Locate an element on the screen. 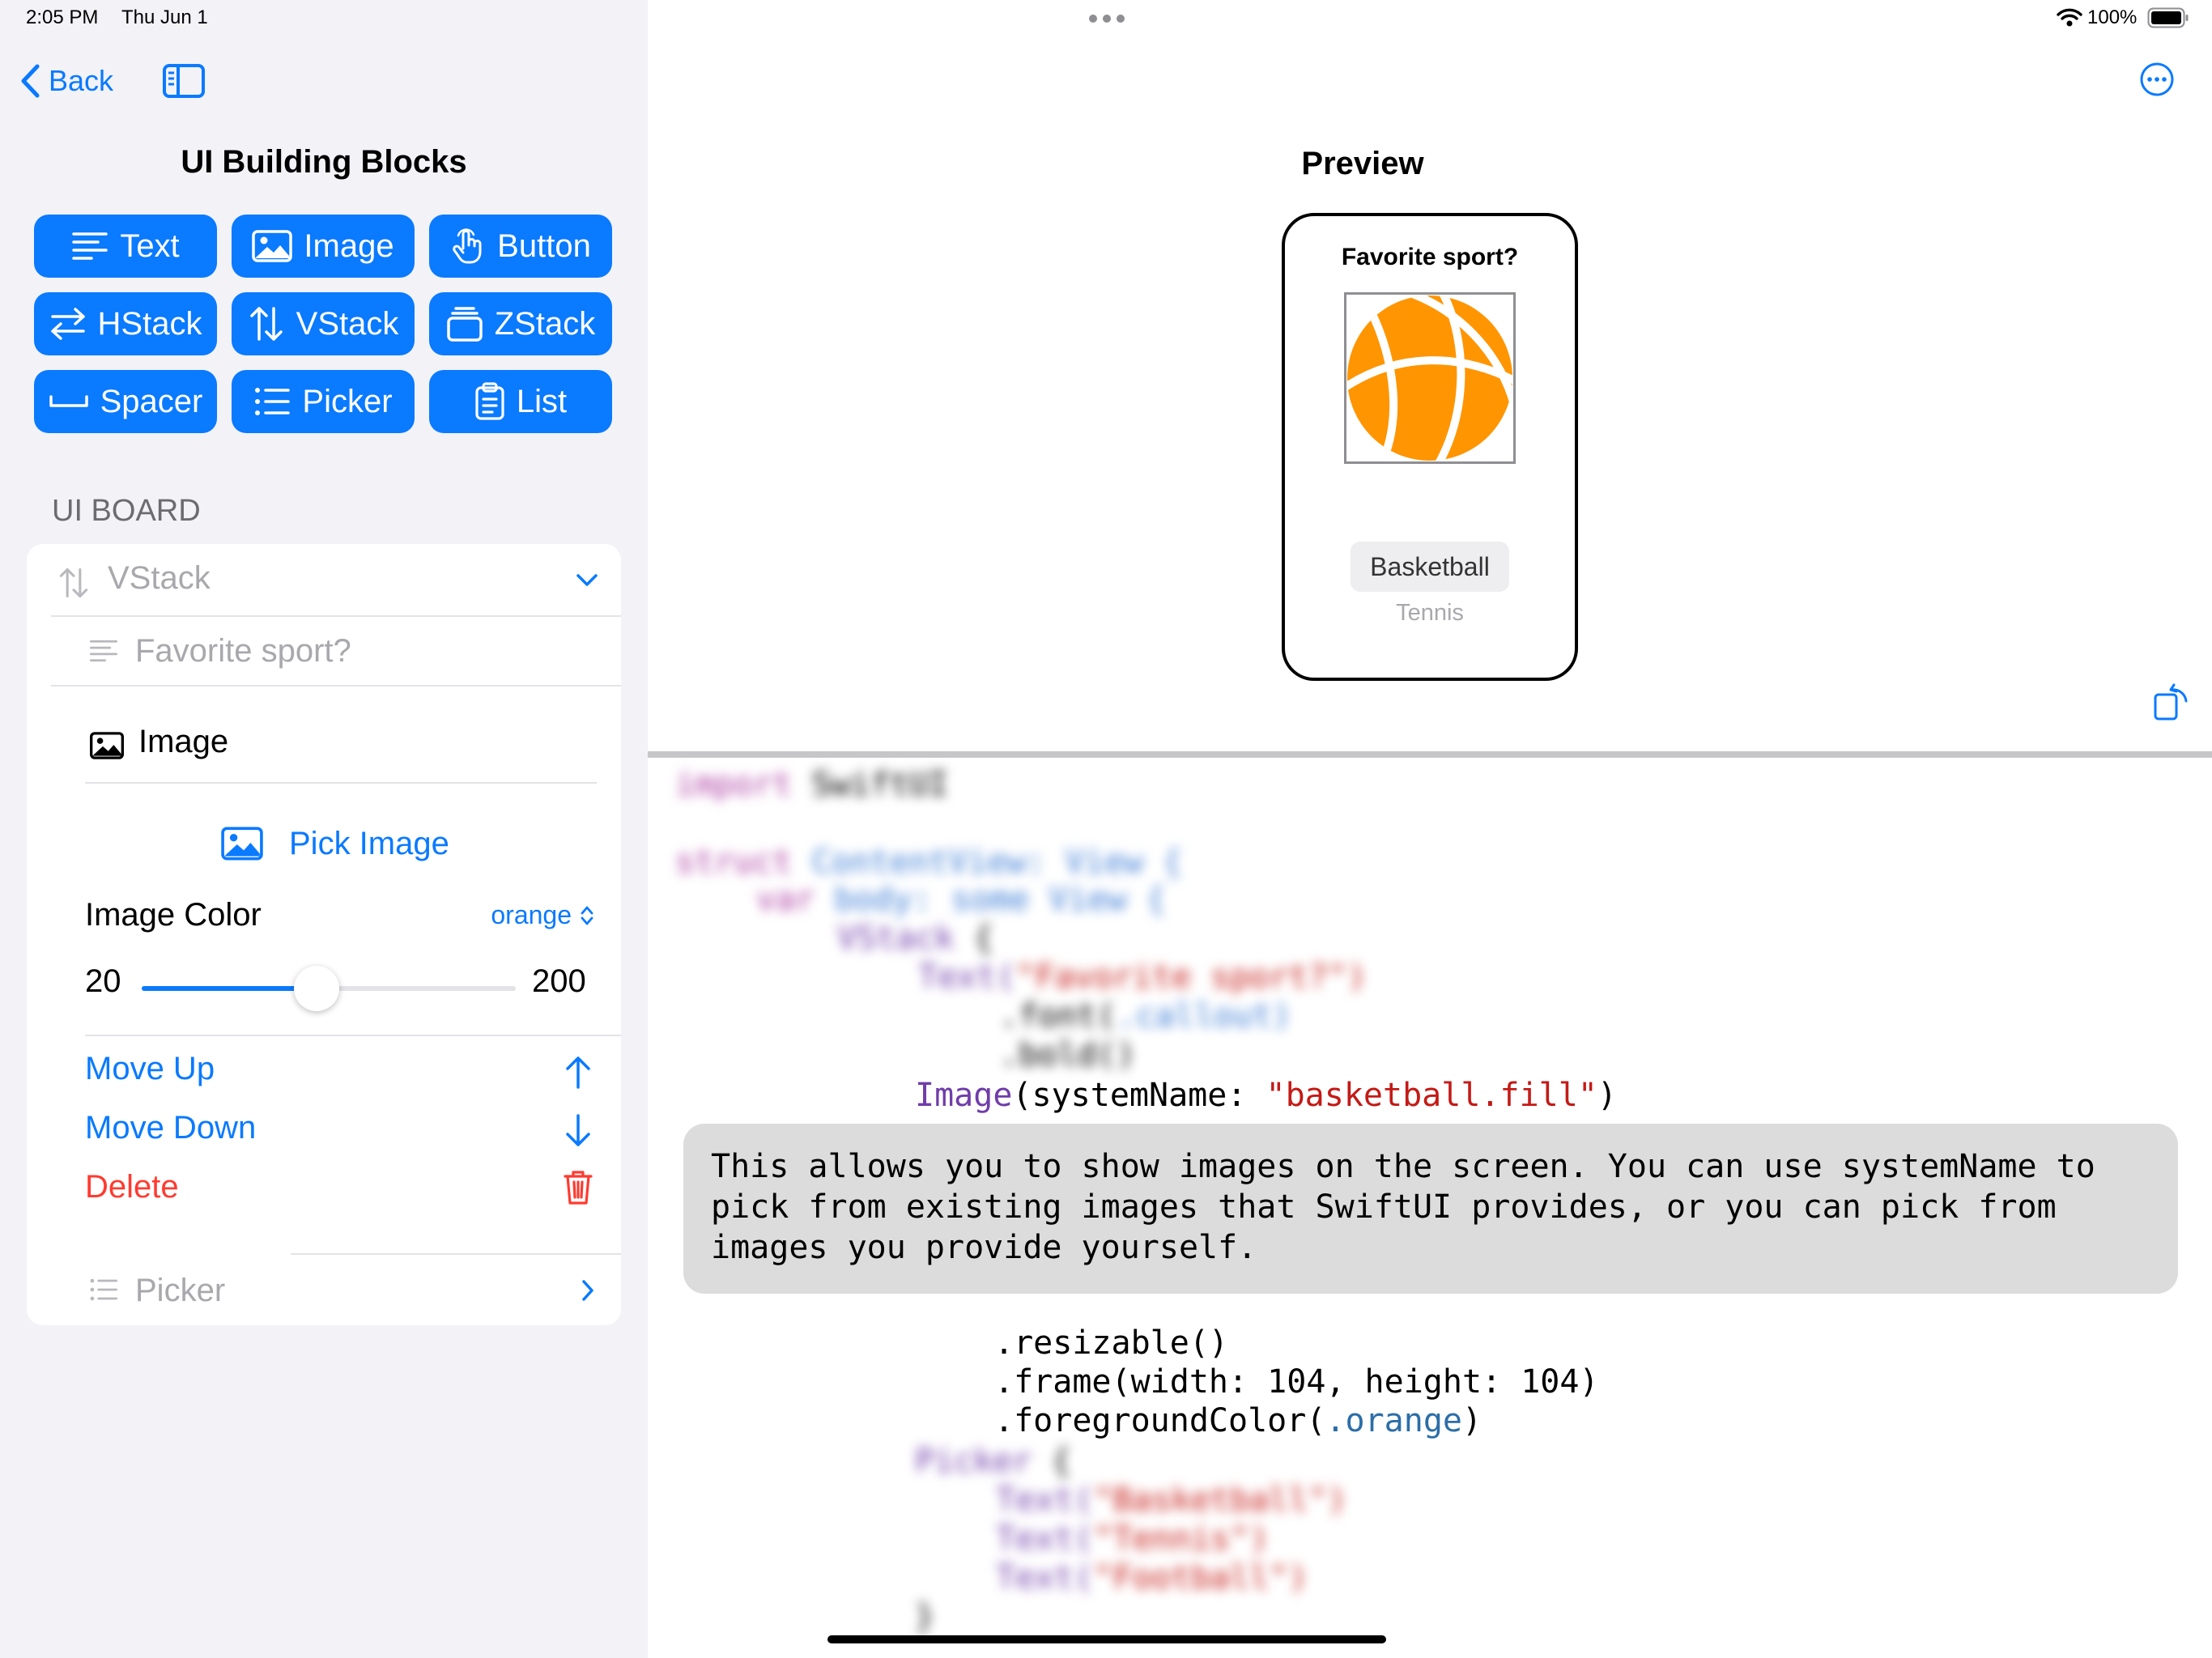  stack-layers-icon is located at coordinates (465, 324).